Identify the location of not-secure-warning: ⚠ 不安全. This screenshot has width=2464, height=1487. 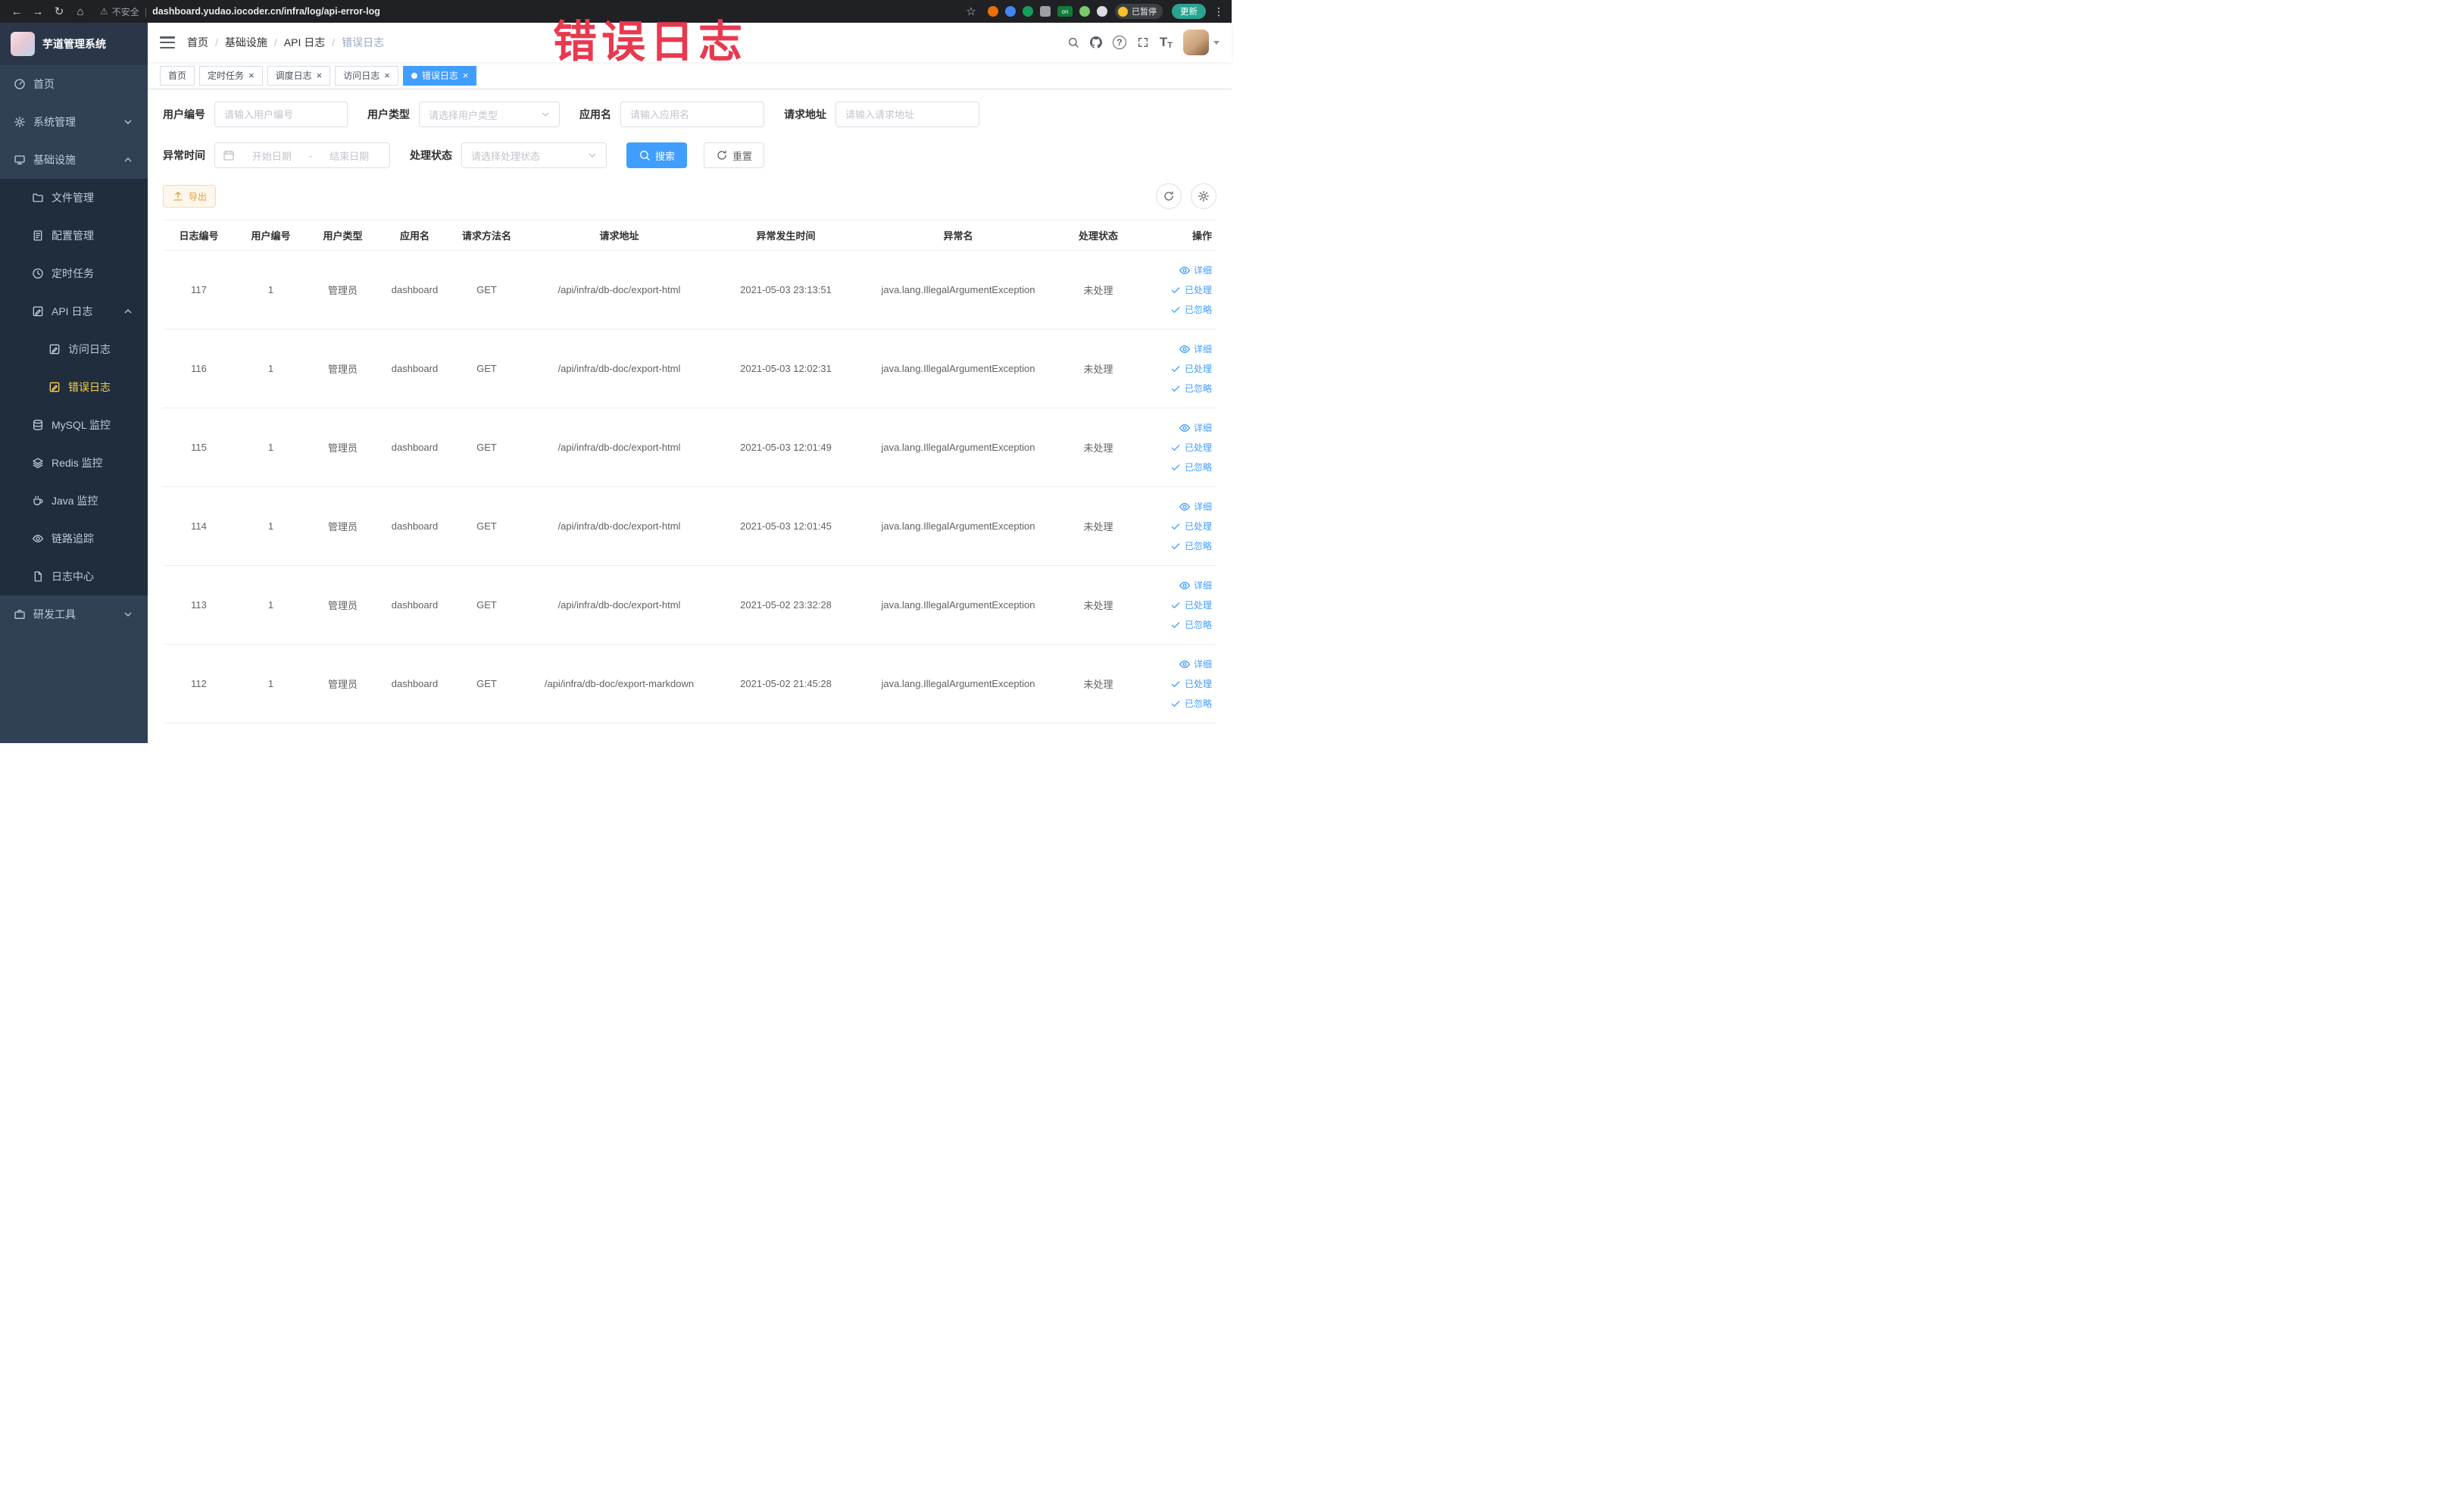
(119, 11).